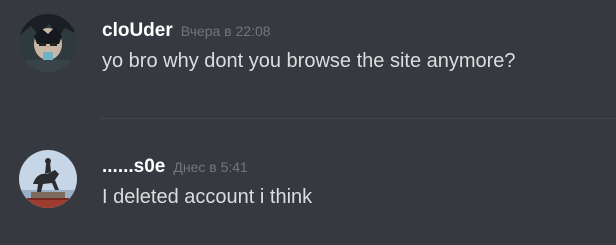 This screenshot has height=245, width=616. Describe the element at coordinates (133, 166) in the screenshot. I see `username: ......s0e` at that location.